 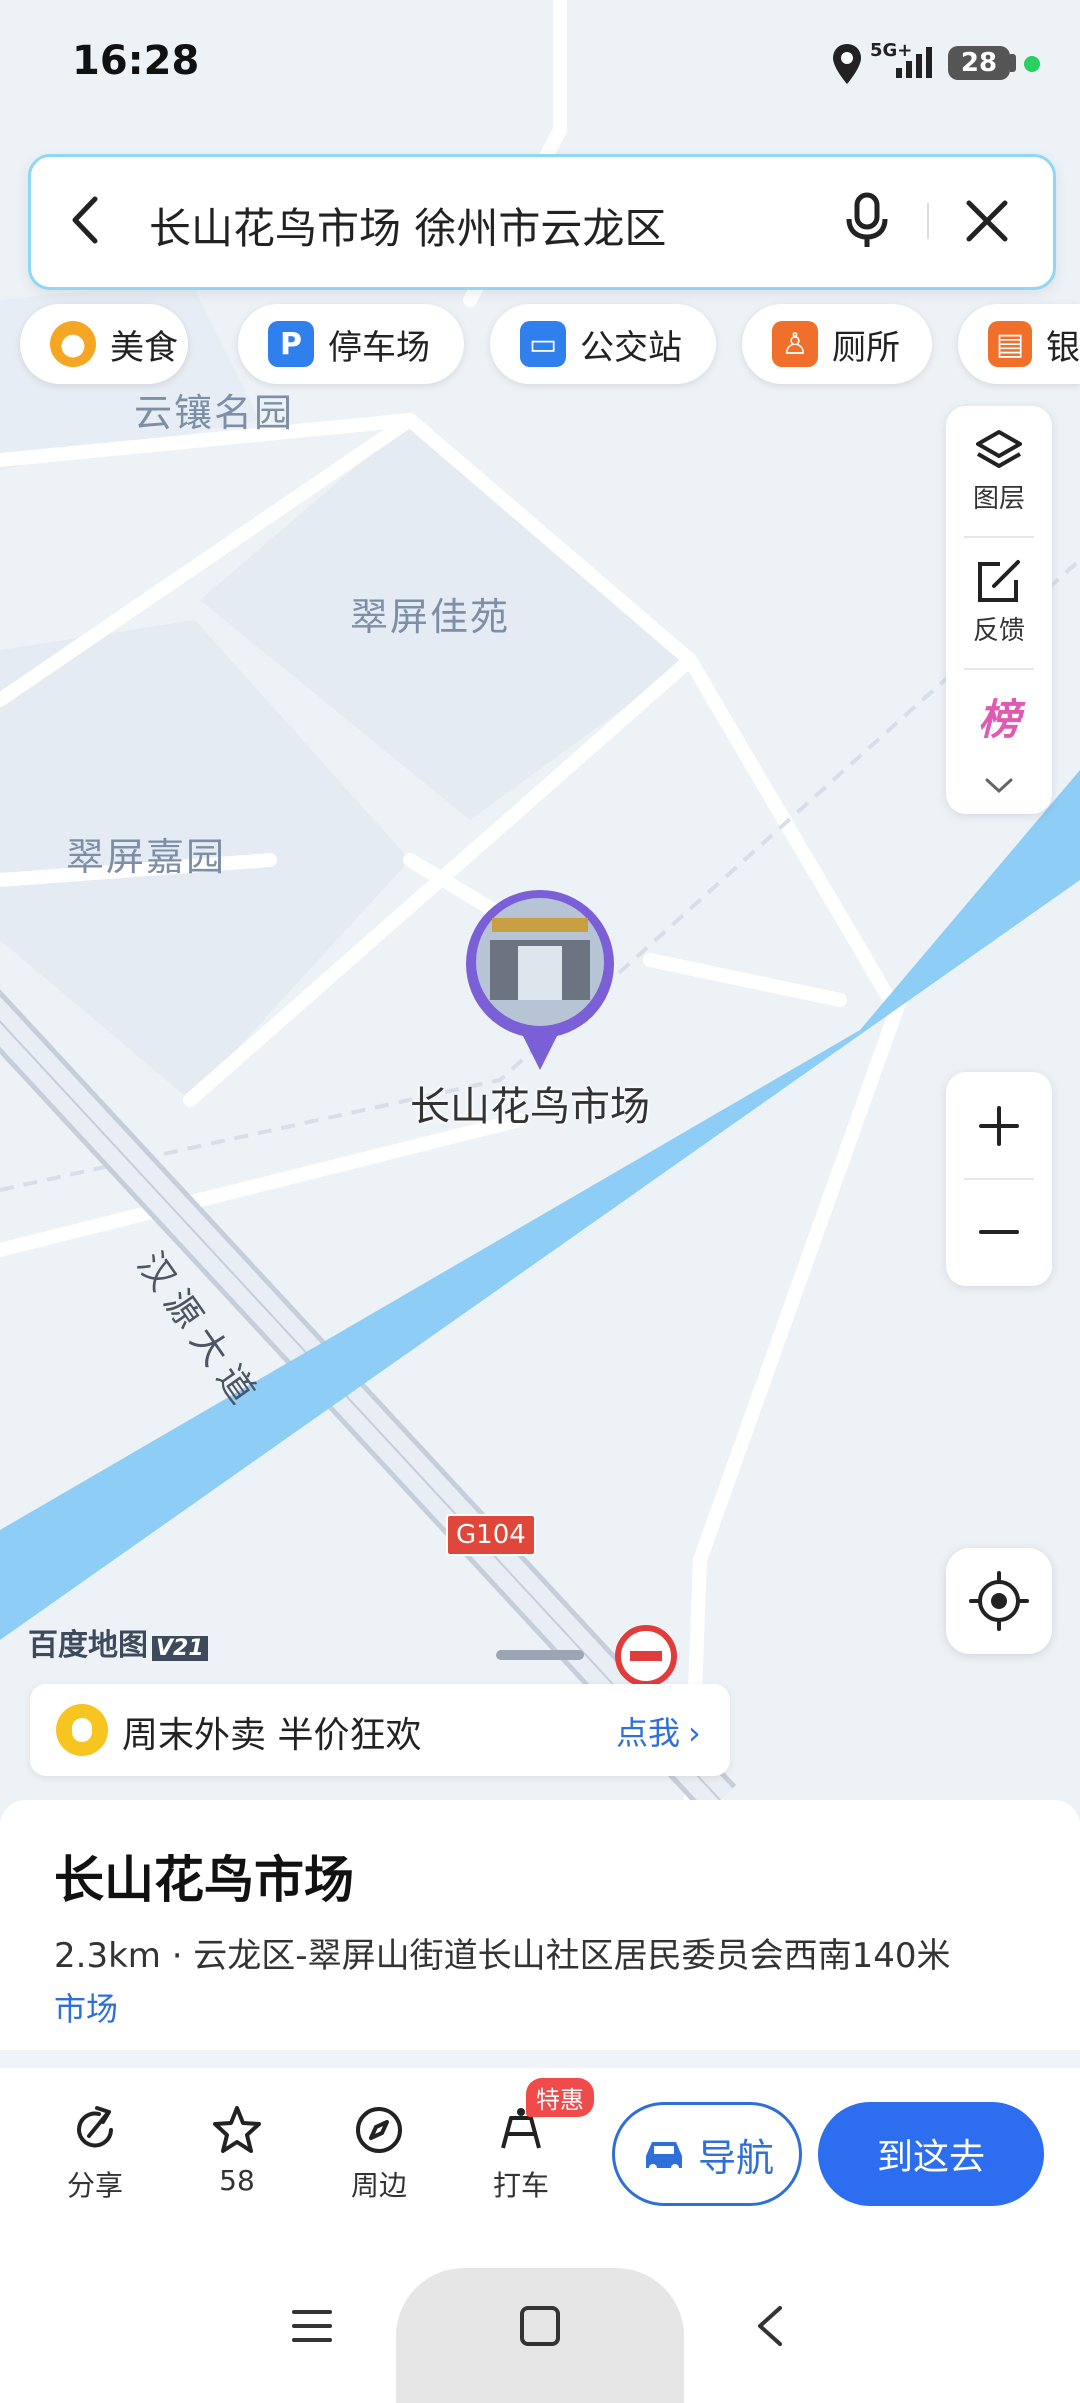 I want to click on poi-category: 市场, so click(x=86, y=2007).